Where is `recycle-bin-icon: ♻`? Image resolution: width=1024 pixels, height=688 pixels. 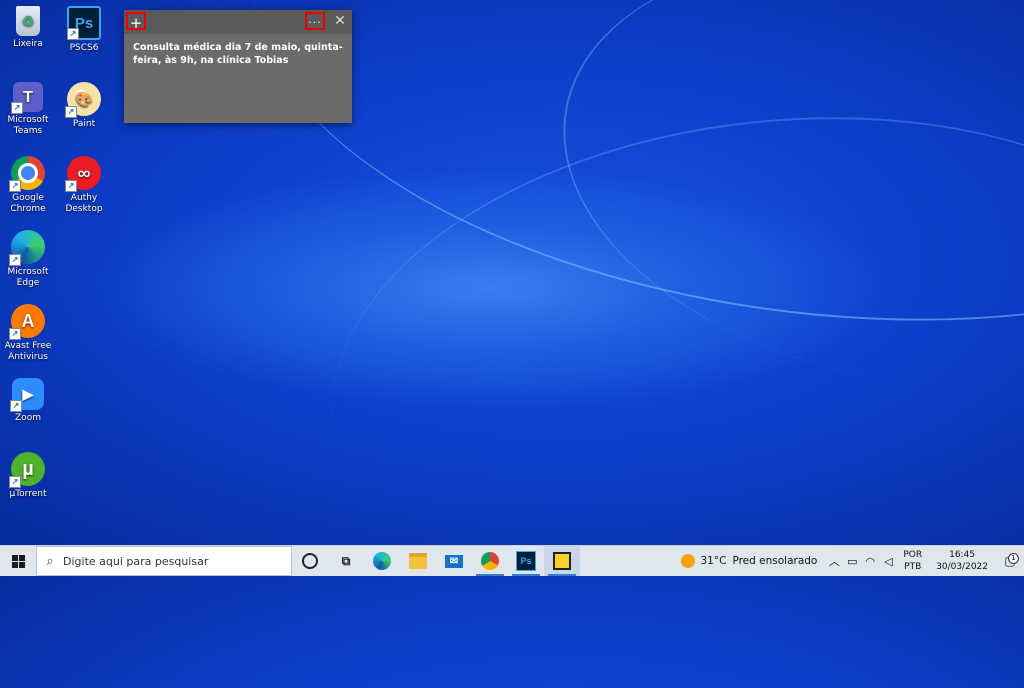 recycle-bin-icon: ♻ is located at coordinates (28, 21).